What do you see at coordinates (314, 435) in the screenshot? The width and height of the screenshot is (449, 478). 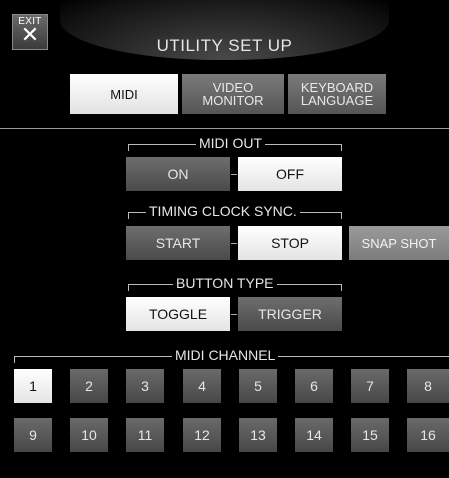 I see `midi-channel-14-button: 14` at bounding box center [314, 435].